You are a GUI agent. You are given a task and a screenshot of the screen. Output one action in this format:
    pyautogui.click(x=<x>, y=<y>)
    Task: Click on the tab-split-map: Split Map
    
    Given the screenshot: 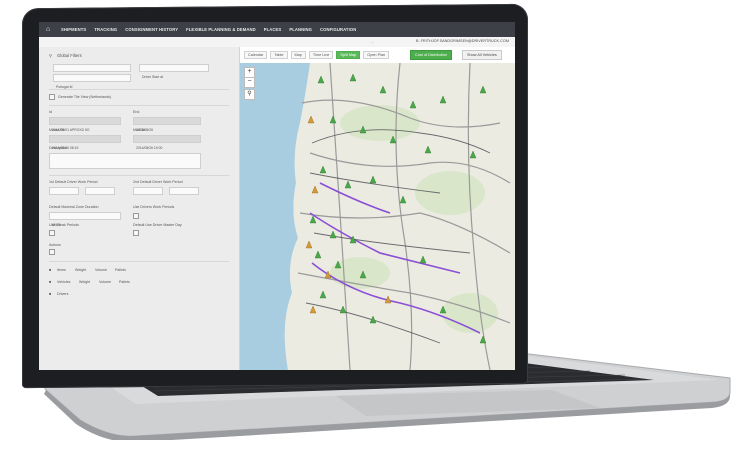 What is the action you would take?
    pyautogui.click(x=348, y=55)
    